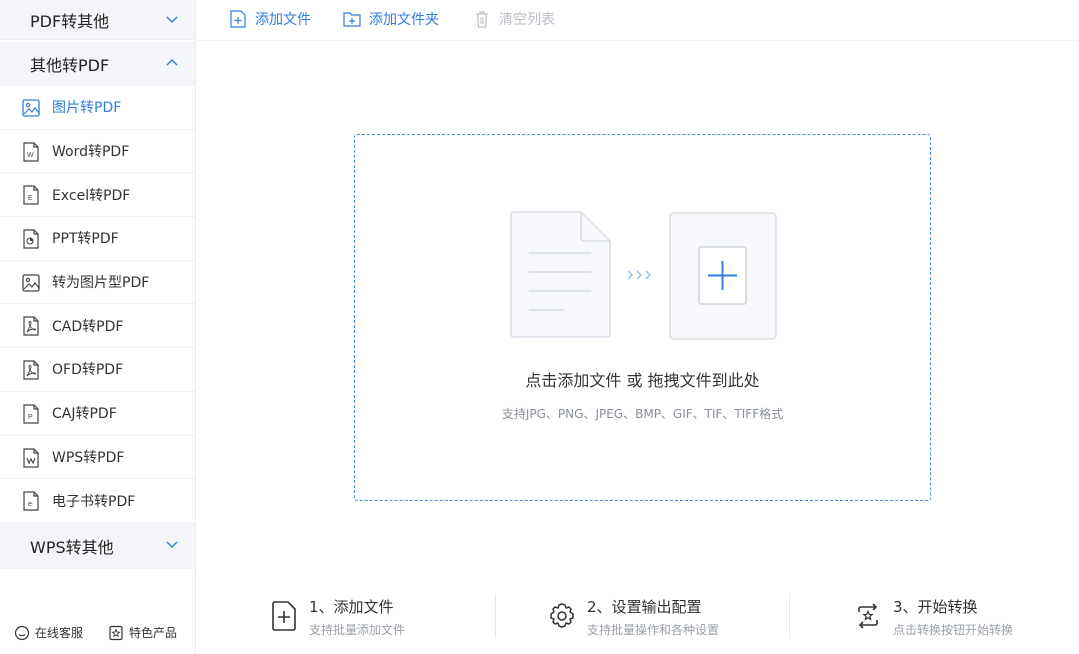 The width and height of the screenshot is (1079, 654). Describe the element at coordinates (482, 19) in the screenshot. I see `trash-icon` at that location.